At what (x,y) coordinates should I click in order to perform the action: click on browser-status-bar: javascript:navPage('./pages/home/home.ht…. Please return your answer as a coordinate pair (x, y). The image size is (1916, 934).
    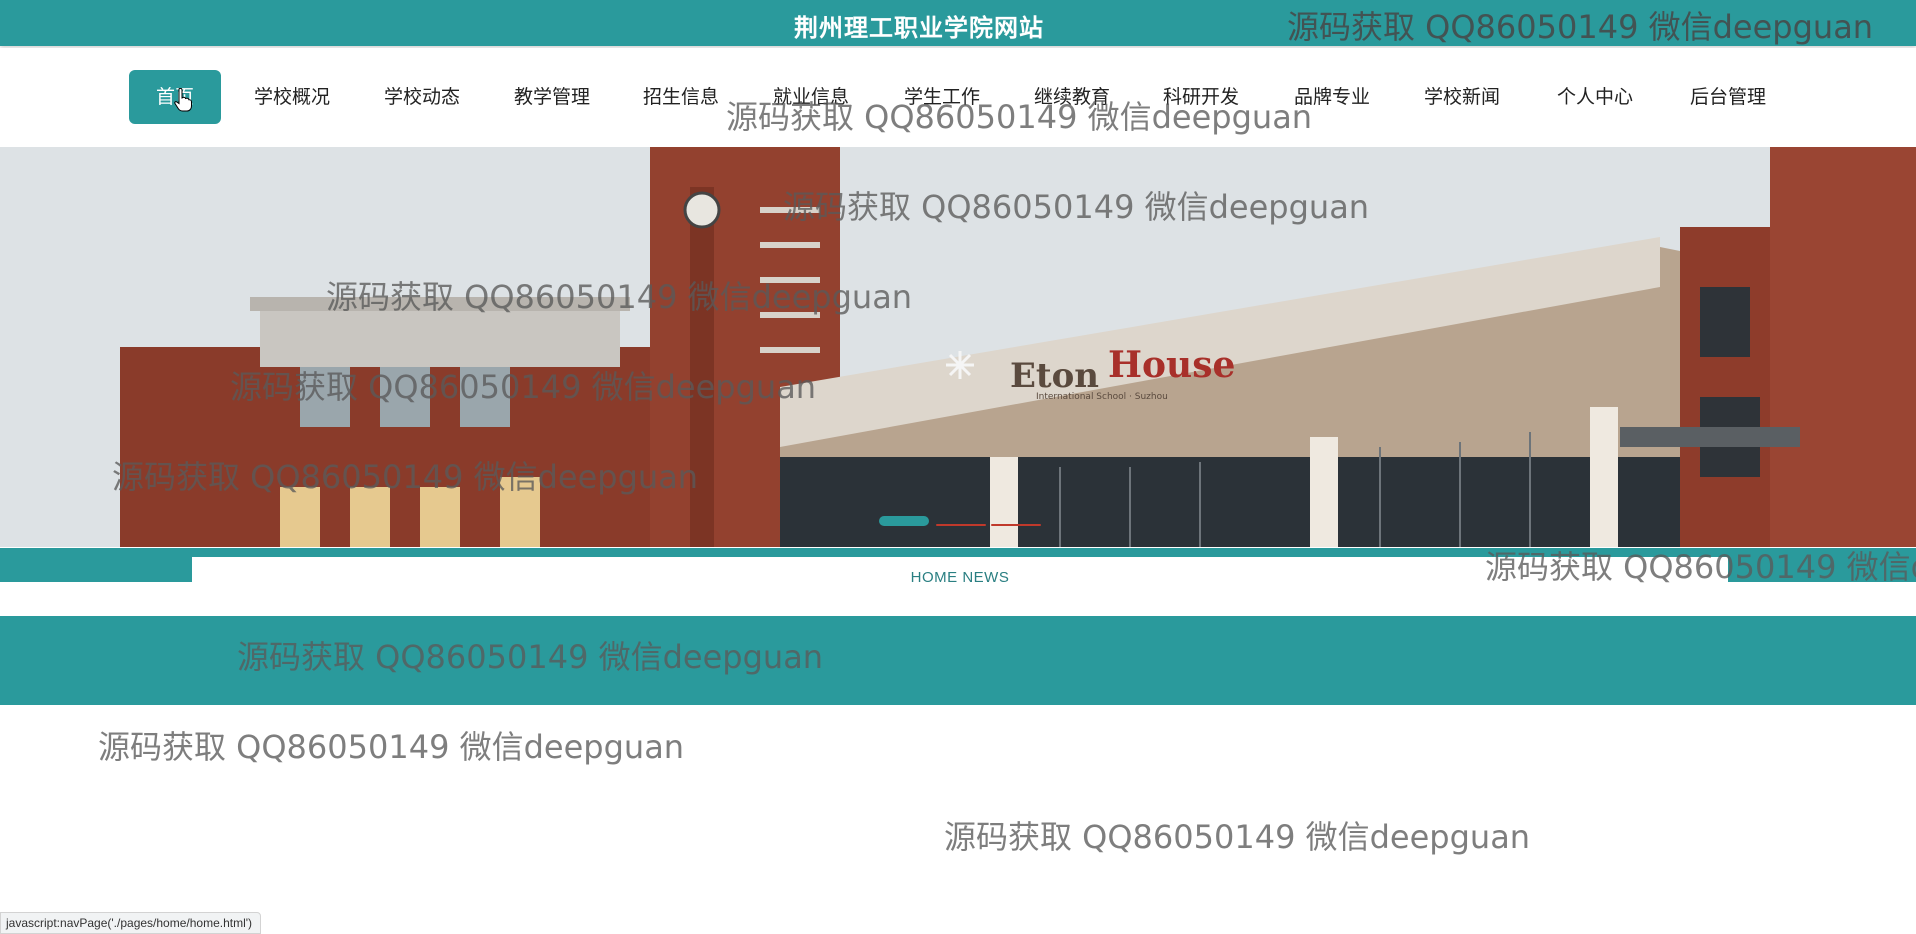
    Looking at the image, I should click on (131, 923).